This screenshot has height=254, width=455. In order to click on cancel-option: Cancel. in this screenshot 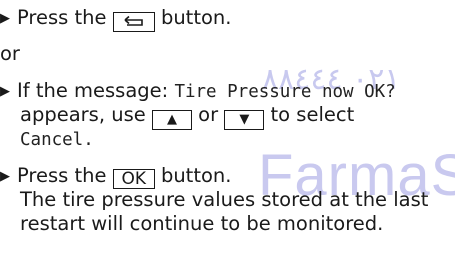, I will do `click(57, 140)`.